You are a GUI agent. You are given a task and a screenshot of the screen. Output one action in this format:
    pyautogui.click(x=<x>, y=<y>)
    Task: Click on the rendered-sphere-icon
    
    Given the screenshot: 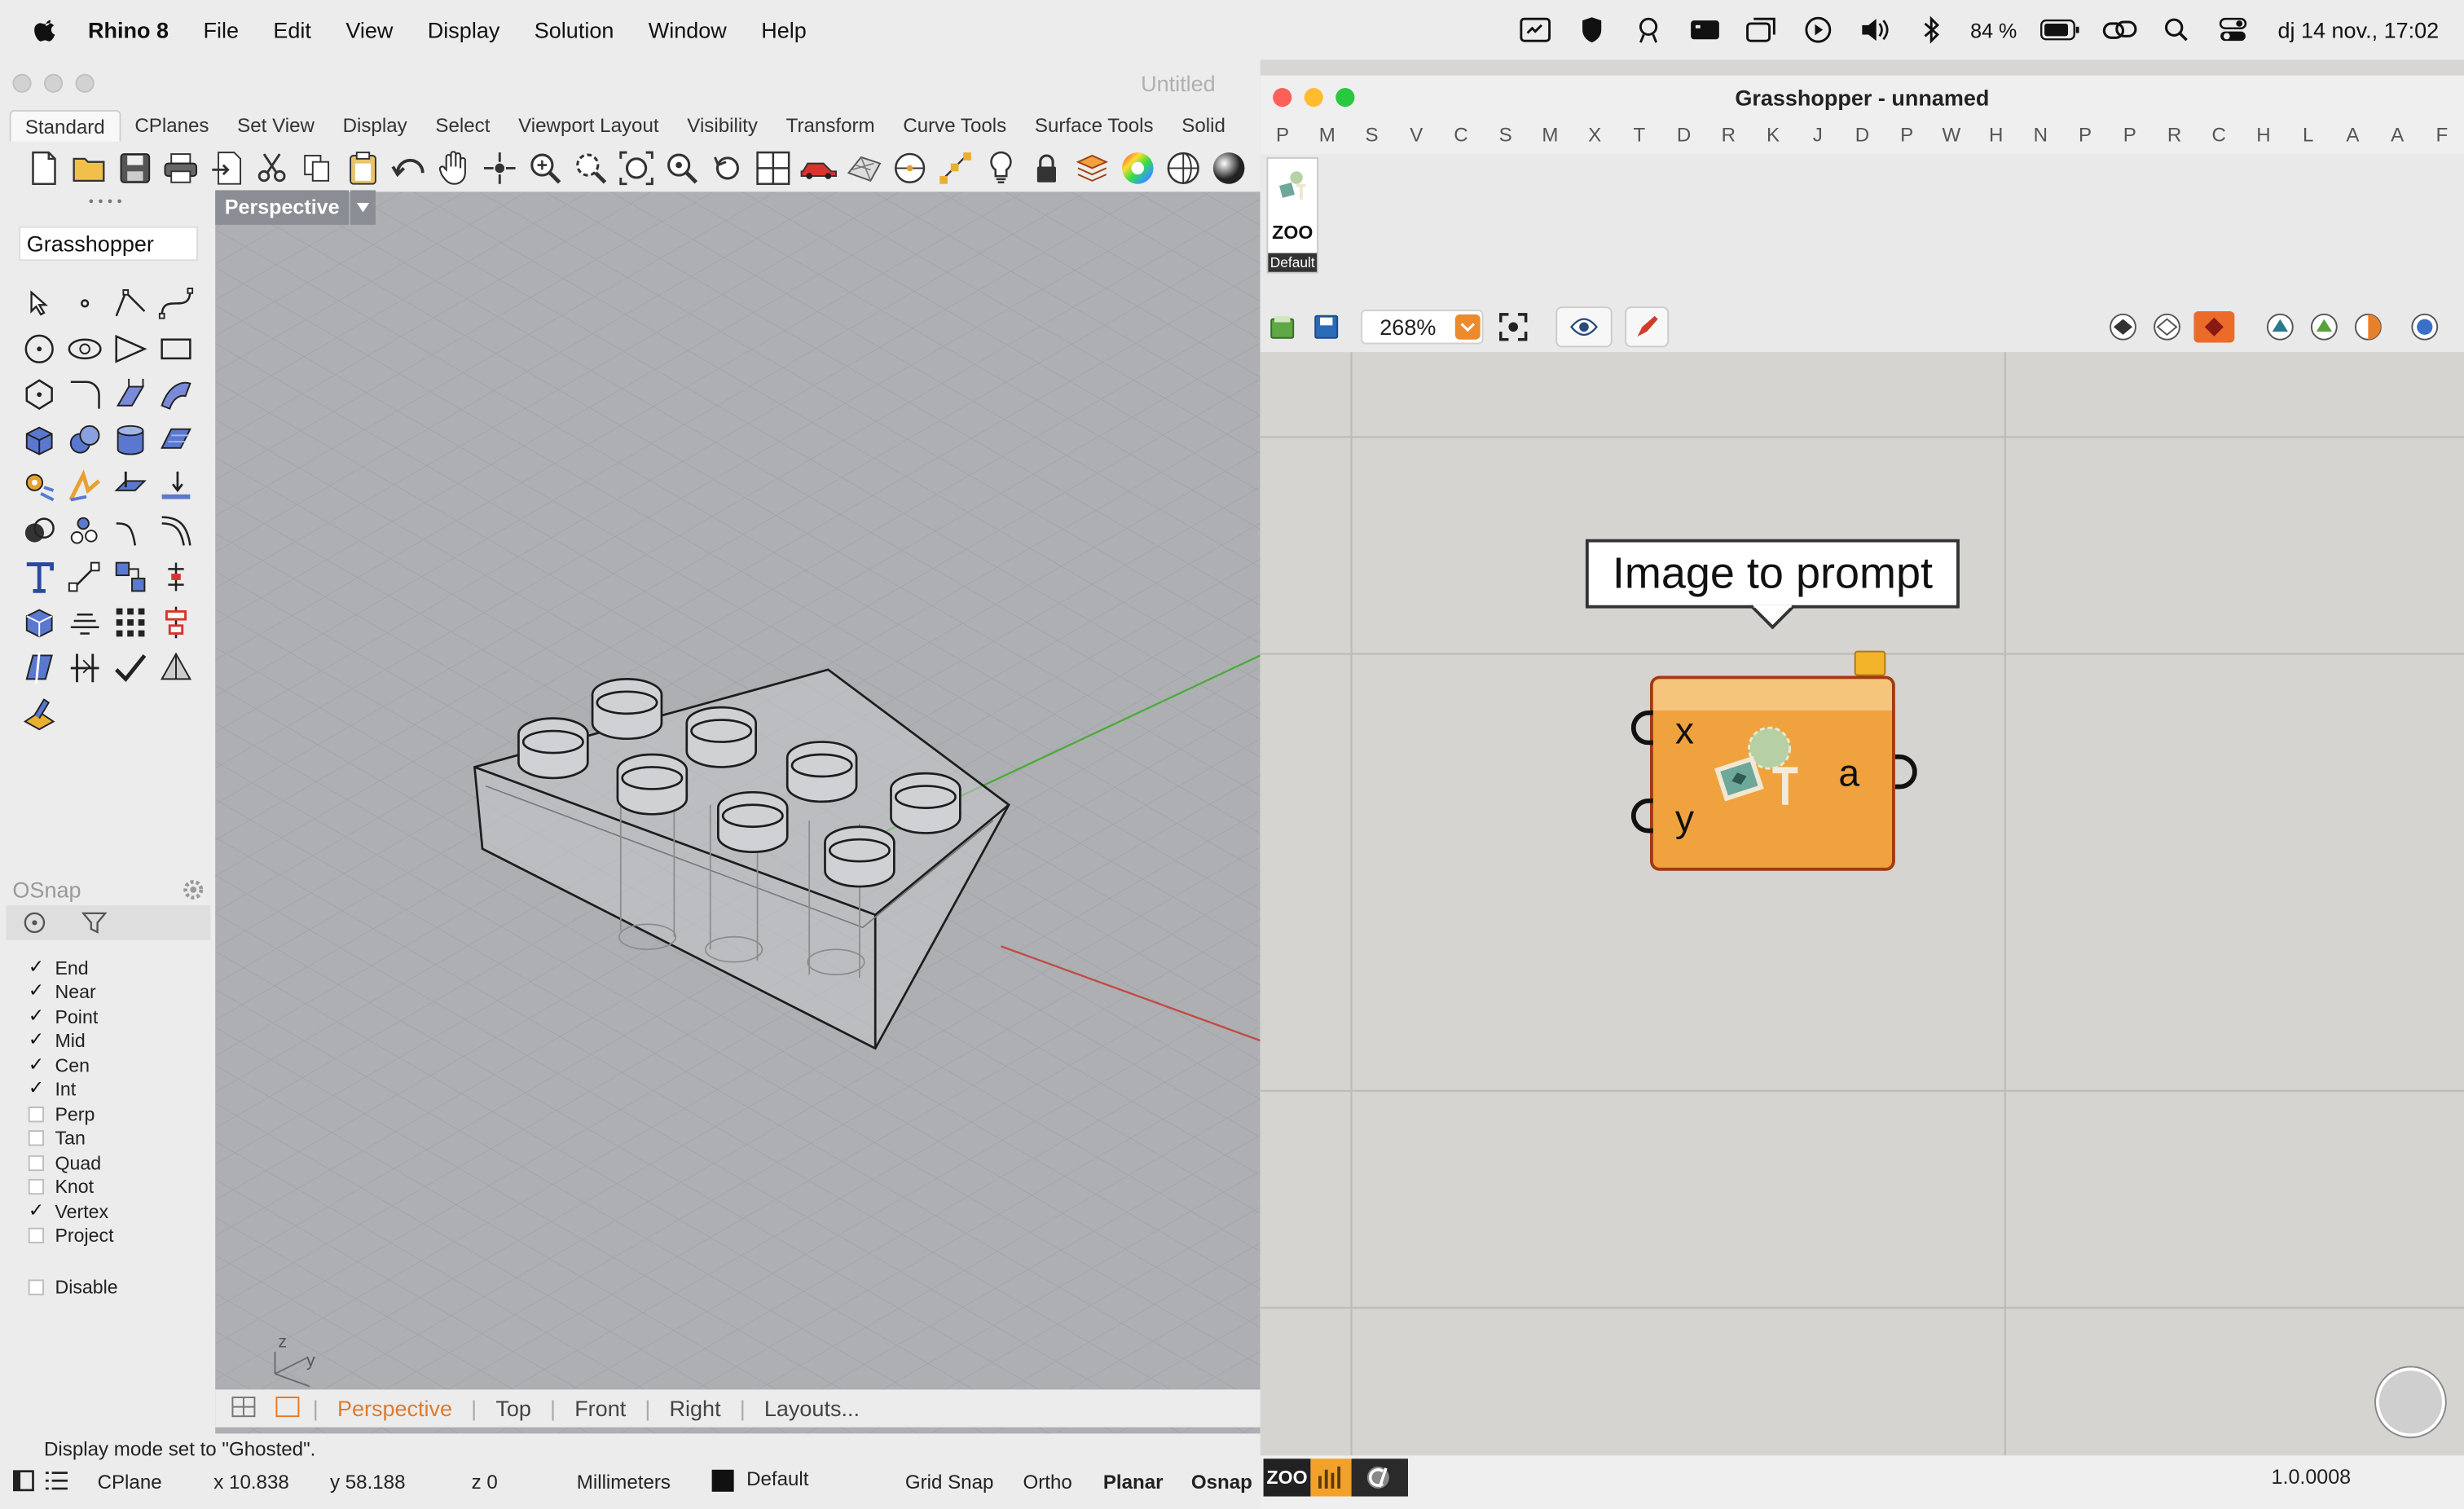 What is the action you would take?
    pyautogui.click(x=1228, y=168)
    